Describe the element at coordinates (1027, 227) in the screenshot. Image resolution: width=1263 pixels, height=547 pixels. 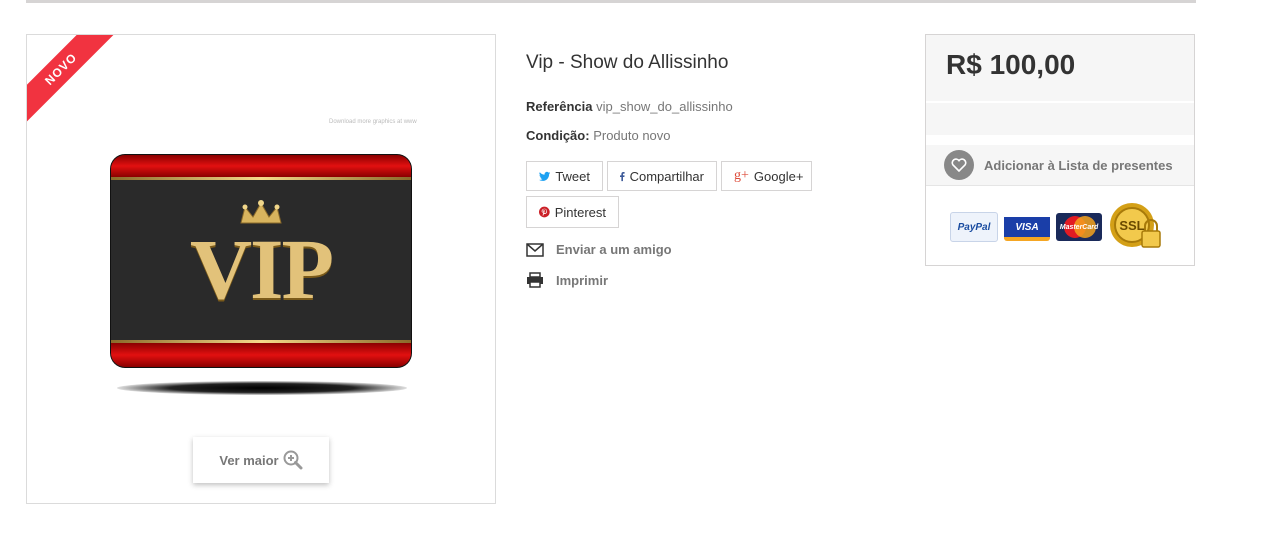
I see `visa-logo: VISA` at that location.